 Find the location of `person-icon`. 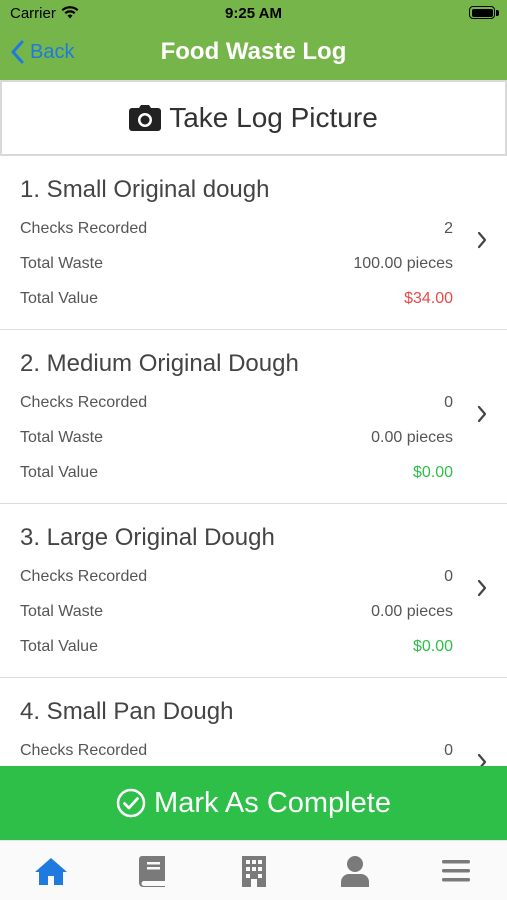

person-icon is located at coordinates (354, 871).